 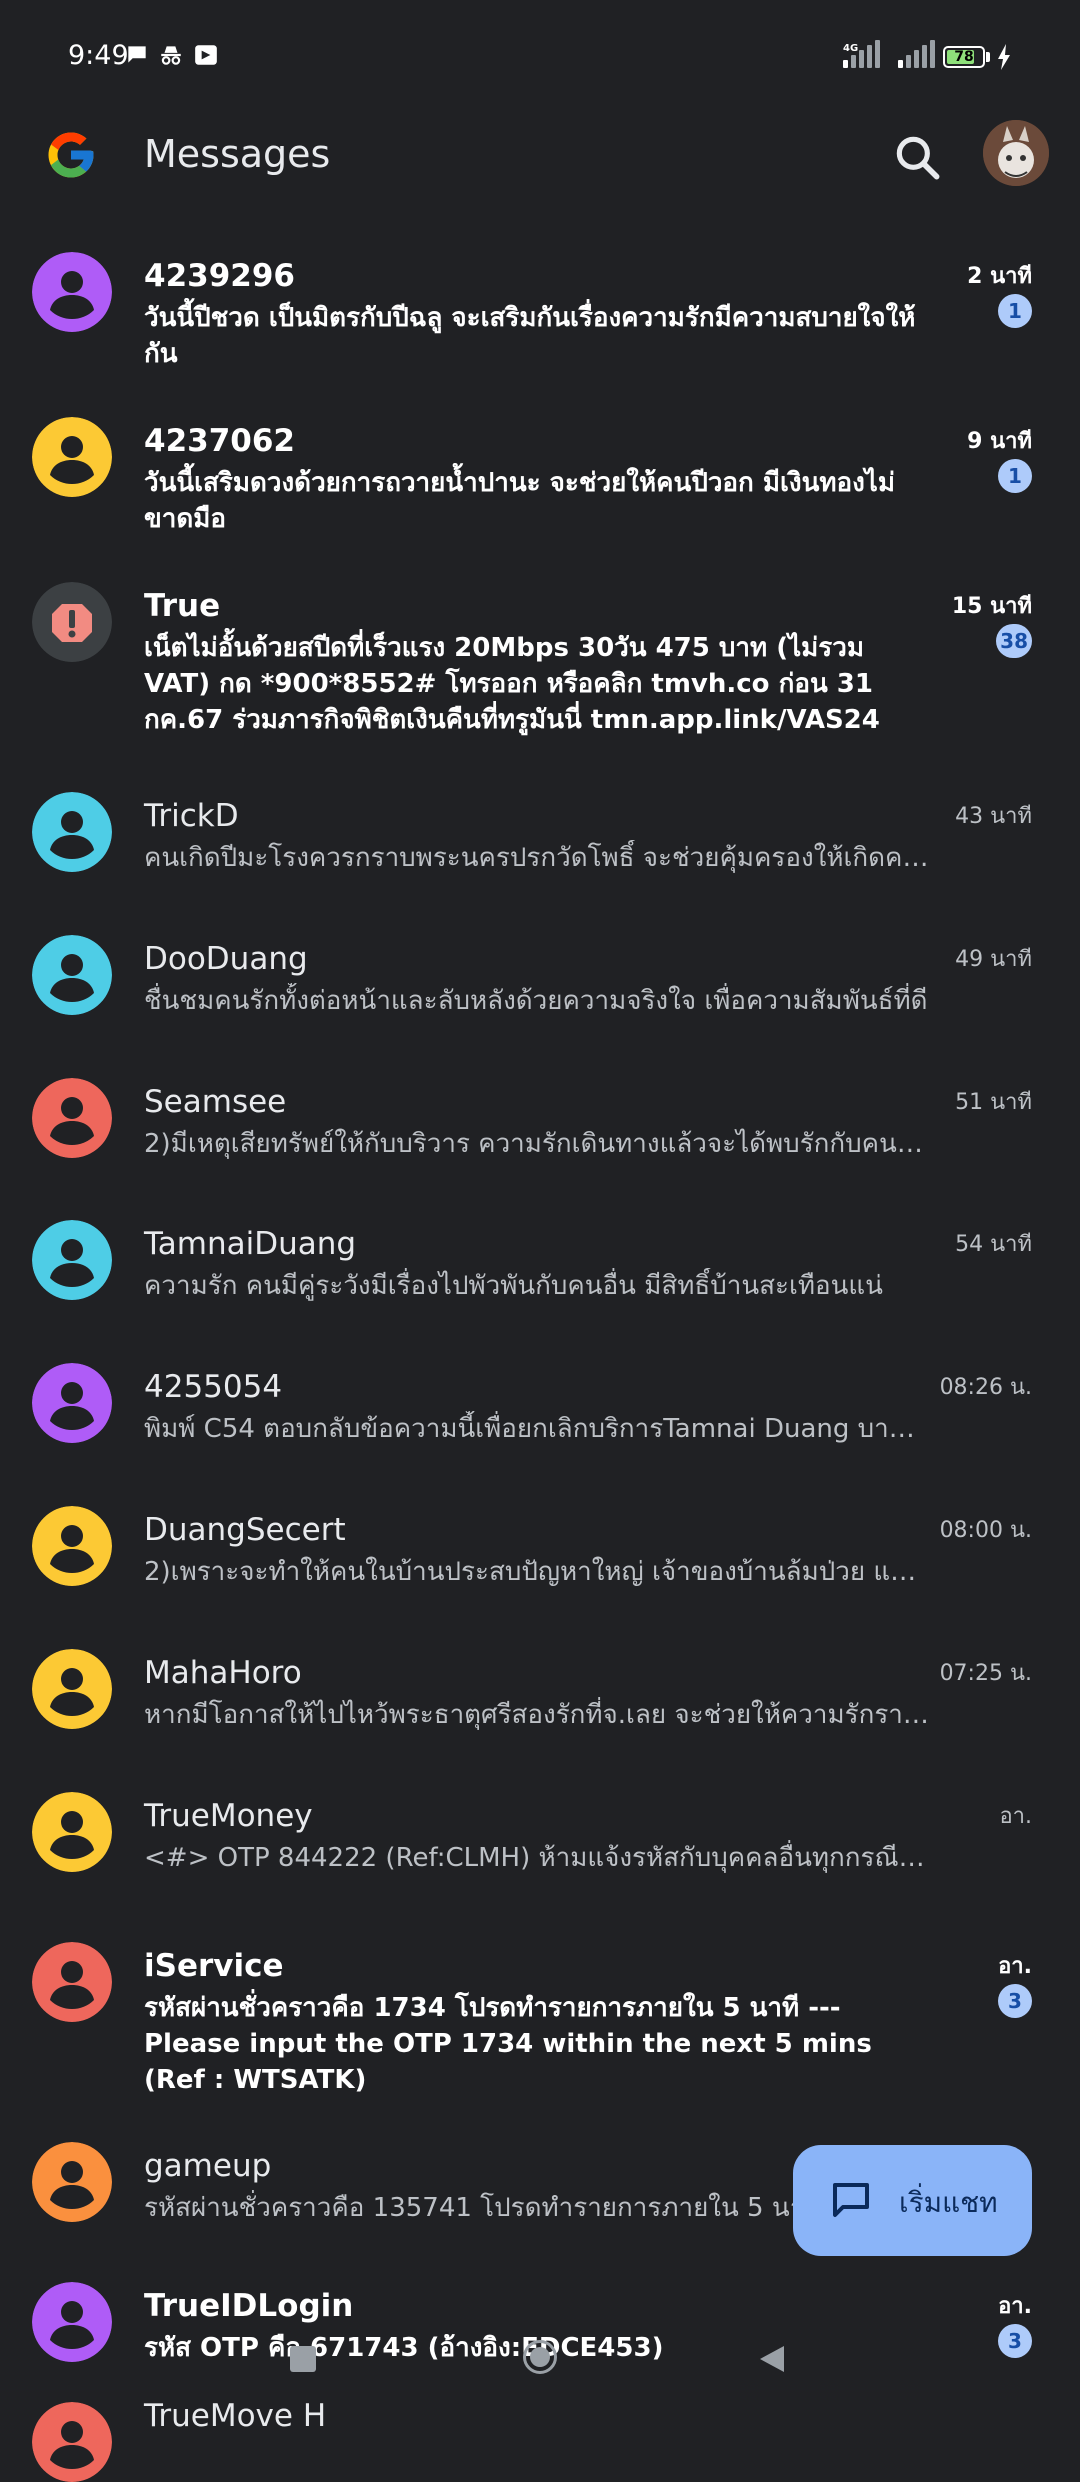 I want to click on system-navigation-bar, so click(x=540, y=2360).